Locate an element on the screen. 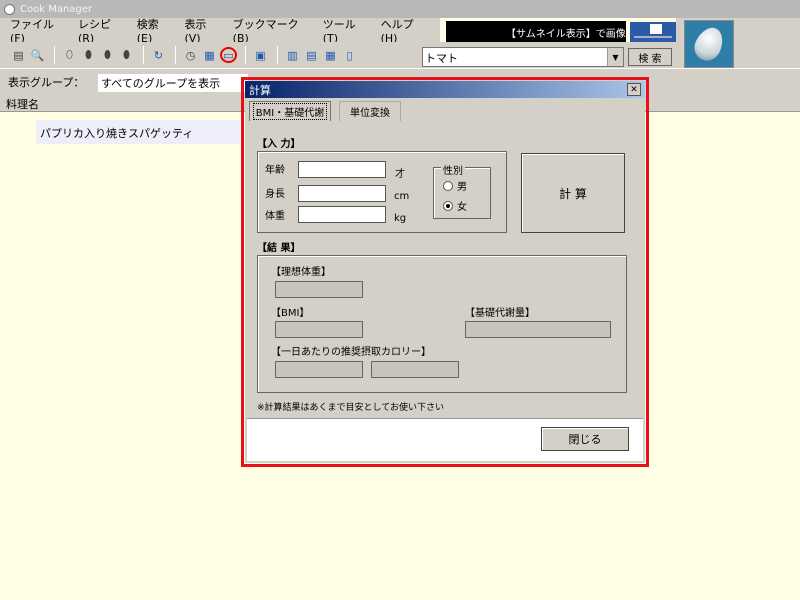 The image size is (800, 600). radio-female: 女 is located at coordinates (455, 205).